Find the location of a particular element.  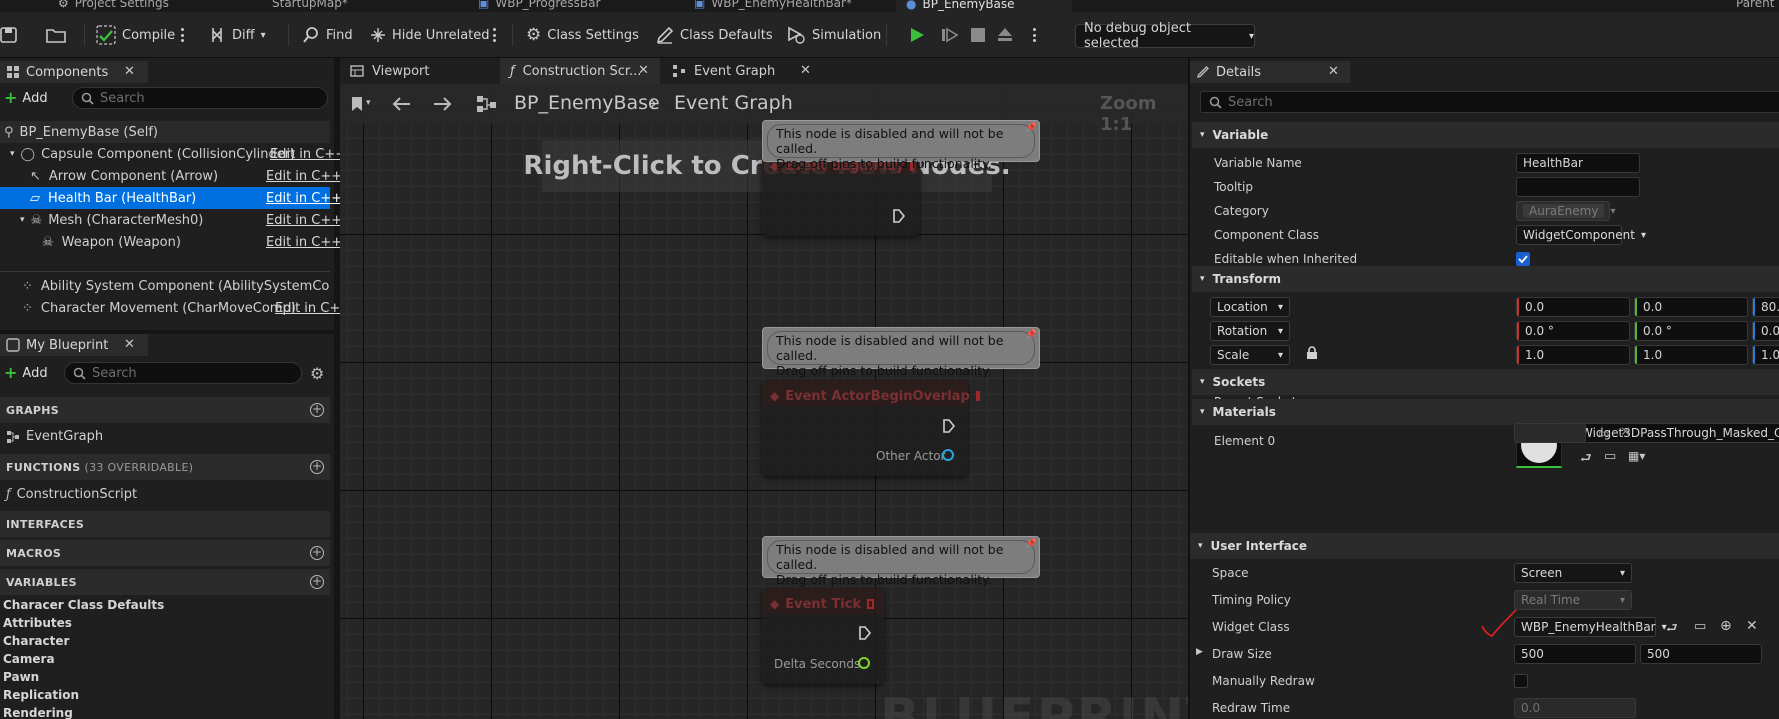

browse-button is located at coordinates (56, 35).